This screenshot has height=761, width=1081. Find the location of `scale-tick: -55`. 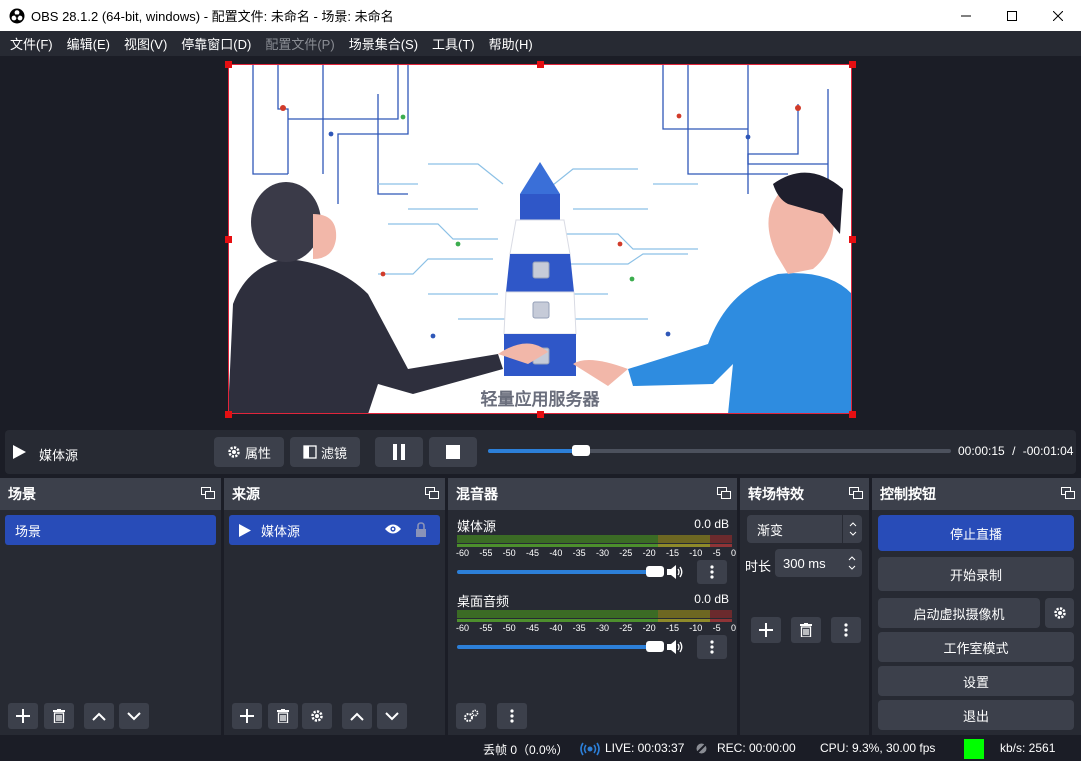

scale-tick: -55 is located at coordinates (486, 553).